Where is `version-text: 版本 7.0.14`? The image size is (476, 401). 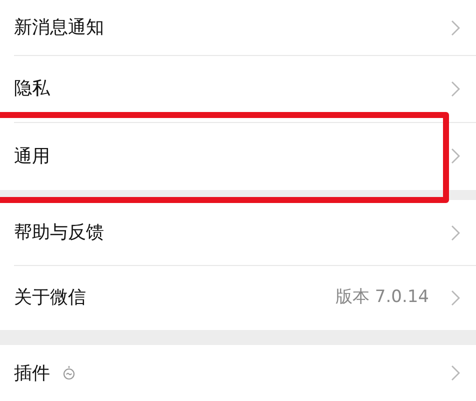
version-text: 版本 7.0.14 is located at coordinates (382, 297).